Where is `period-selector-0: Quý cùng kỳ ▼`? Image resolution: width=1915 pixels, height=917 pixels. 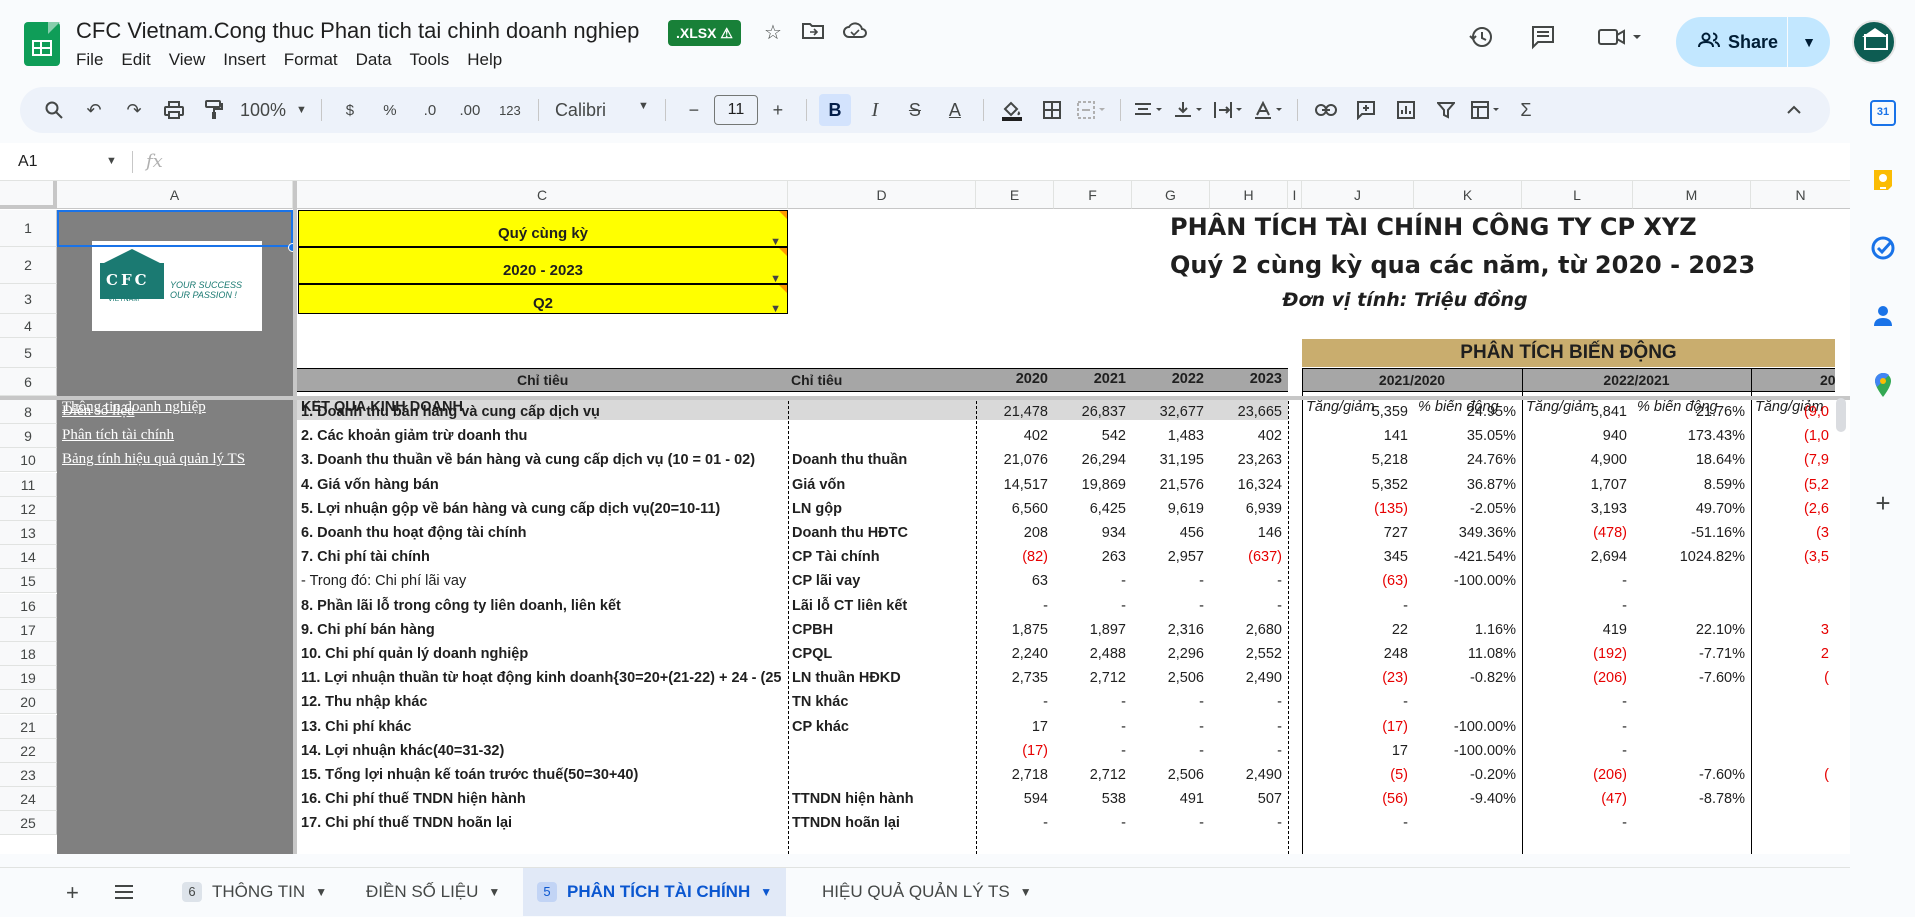
period-selector-0: Quý cùng kỳ ▼ is located at coordinates (543, 229).